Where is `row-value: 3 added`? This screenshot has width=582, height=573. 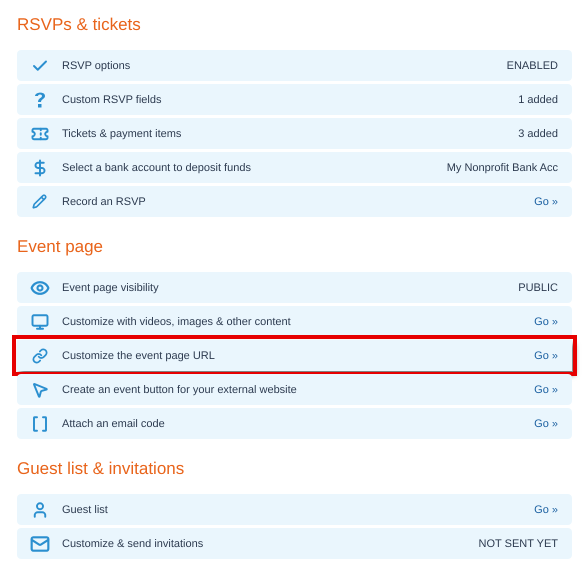 row-value: 3 added is located at coordinates (538, 134).